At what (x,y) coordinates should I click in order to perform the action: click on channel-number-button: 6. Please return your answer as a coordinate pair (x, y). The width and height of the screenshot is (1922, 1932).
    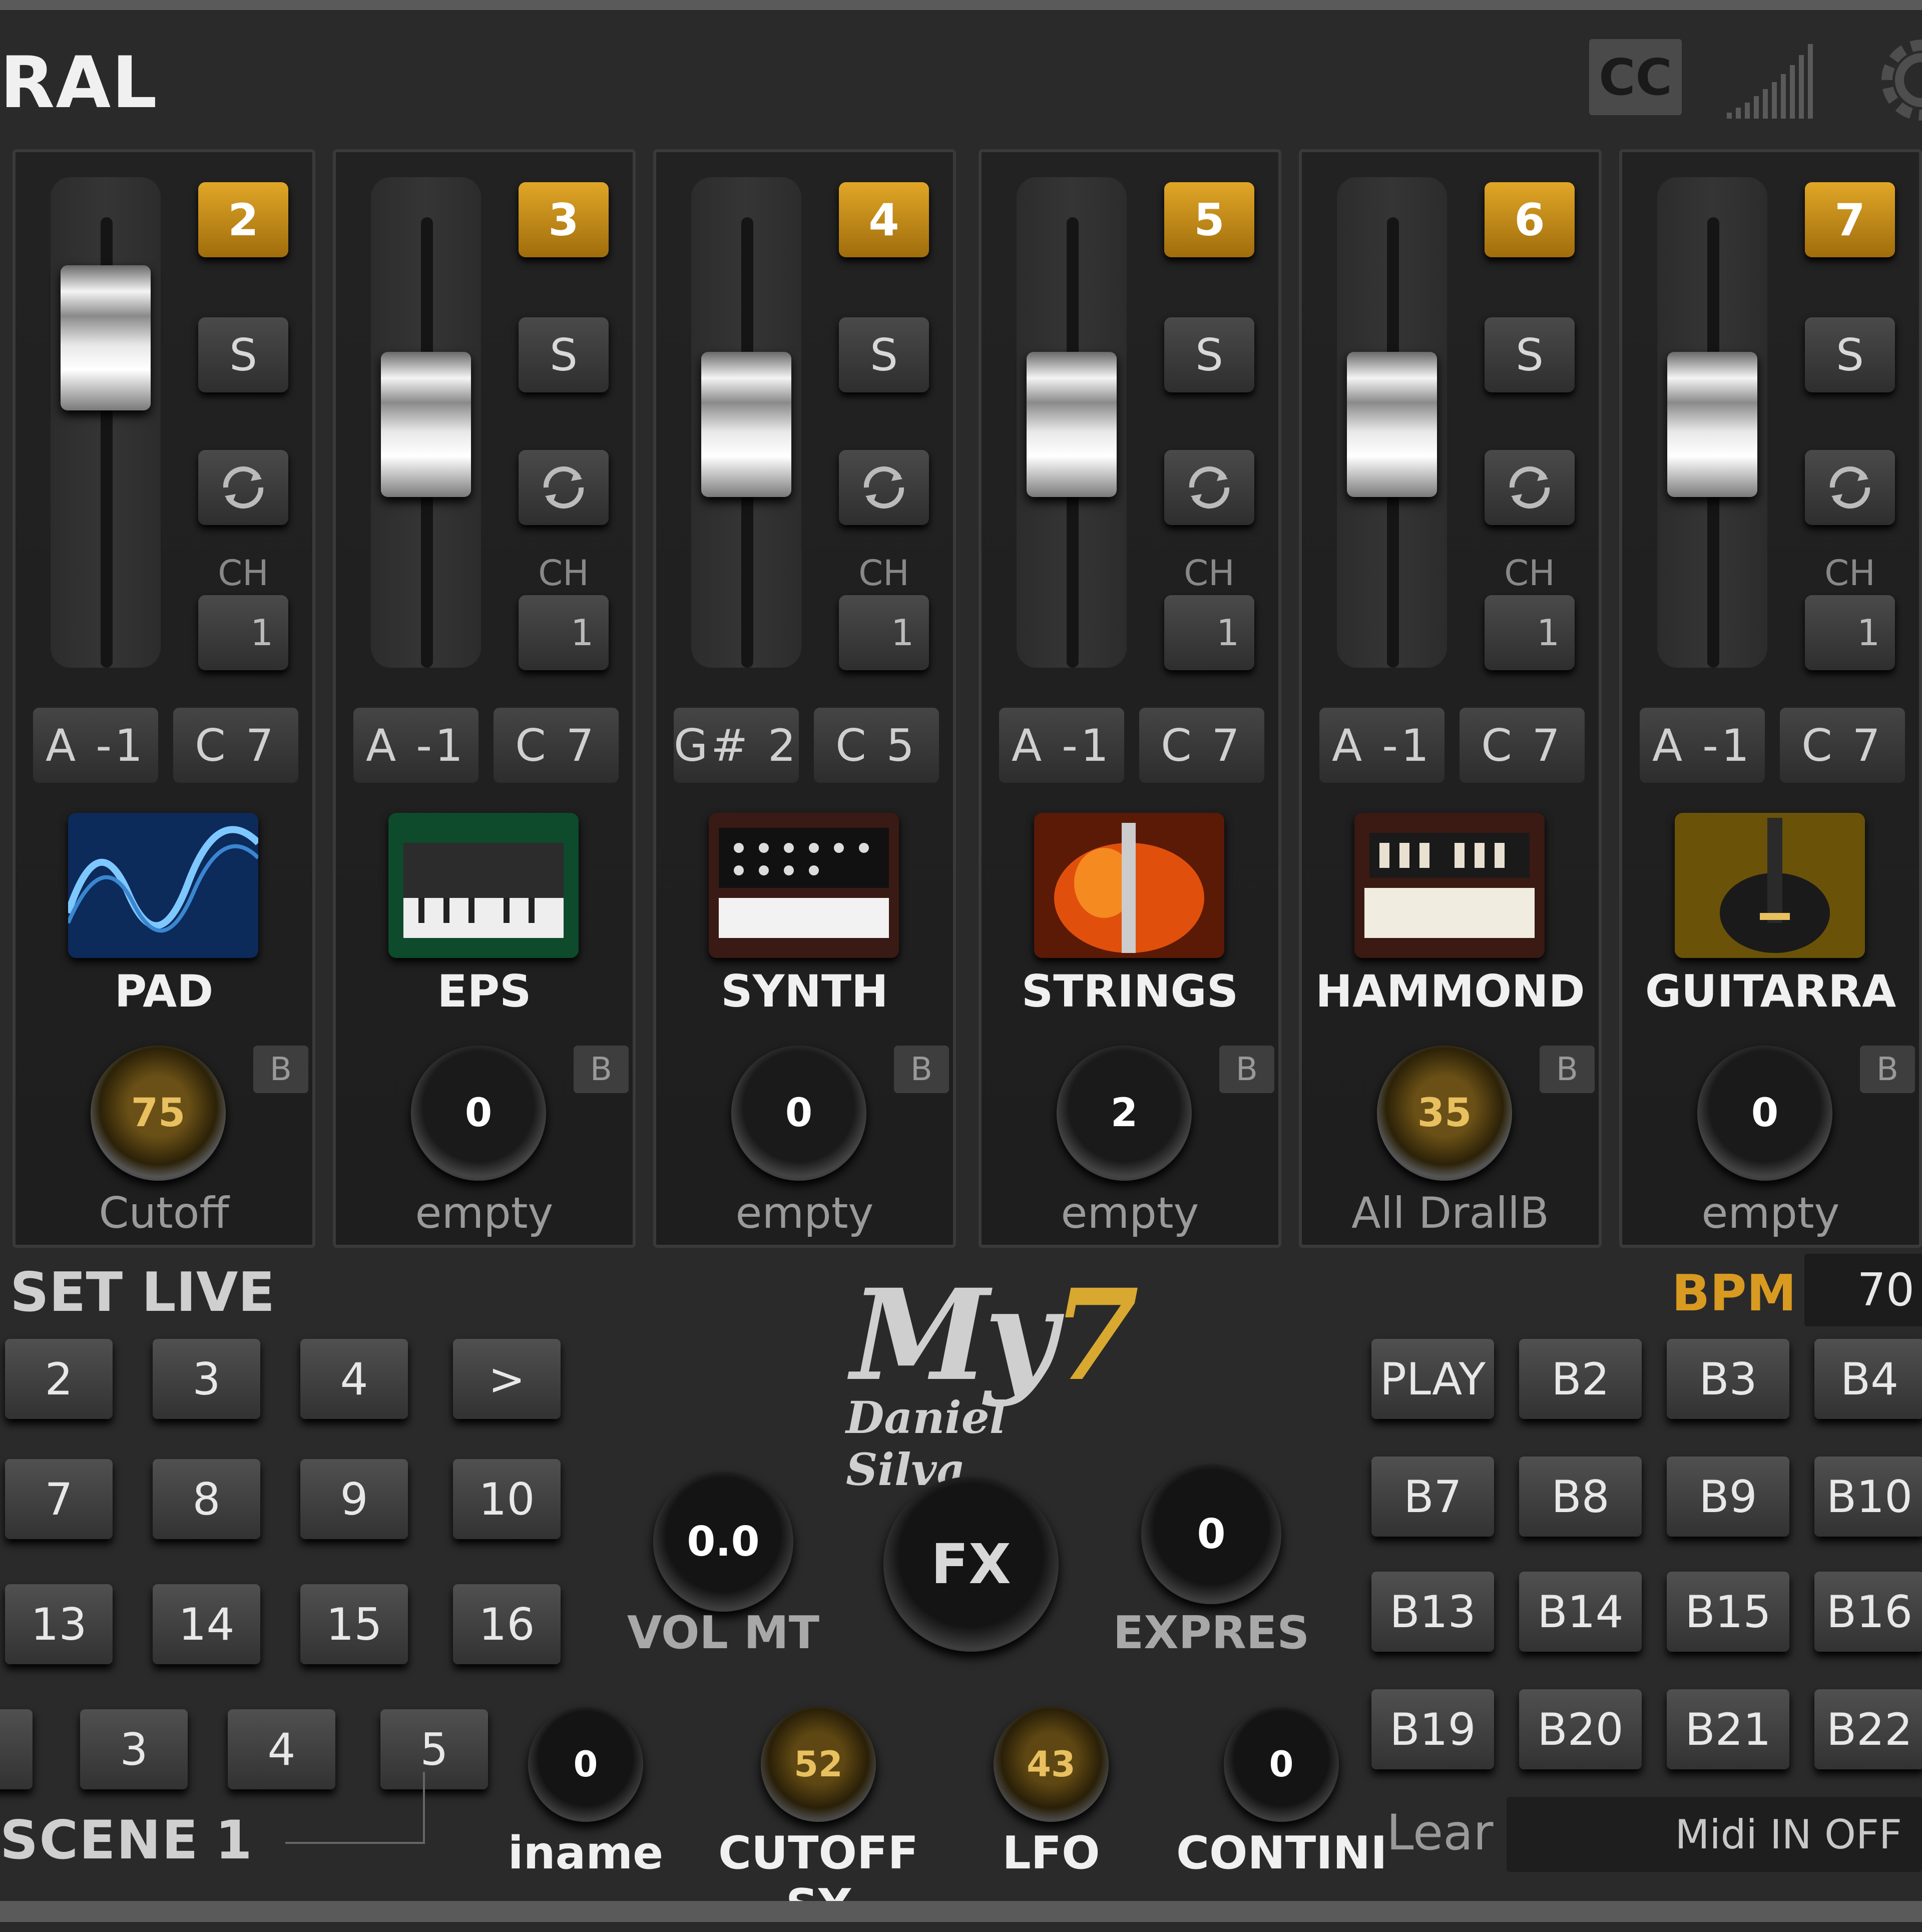
    Looking at the image, I should click on (1530, 219).